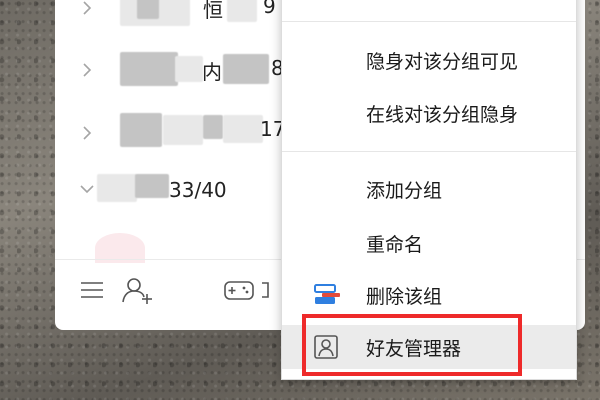 This screenshot has width=600, height=400. Describe the element at coordinates (442, 115) in the screenshot. I see `menu-item-label: 在线对该分组隐身` at that location.